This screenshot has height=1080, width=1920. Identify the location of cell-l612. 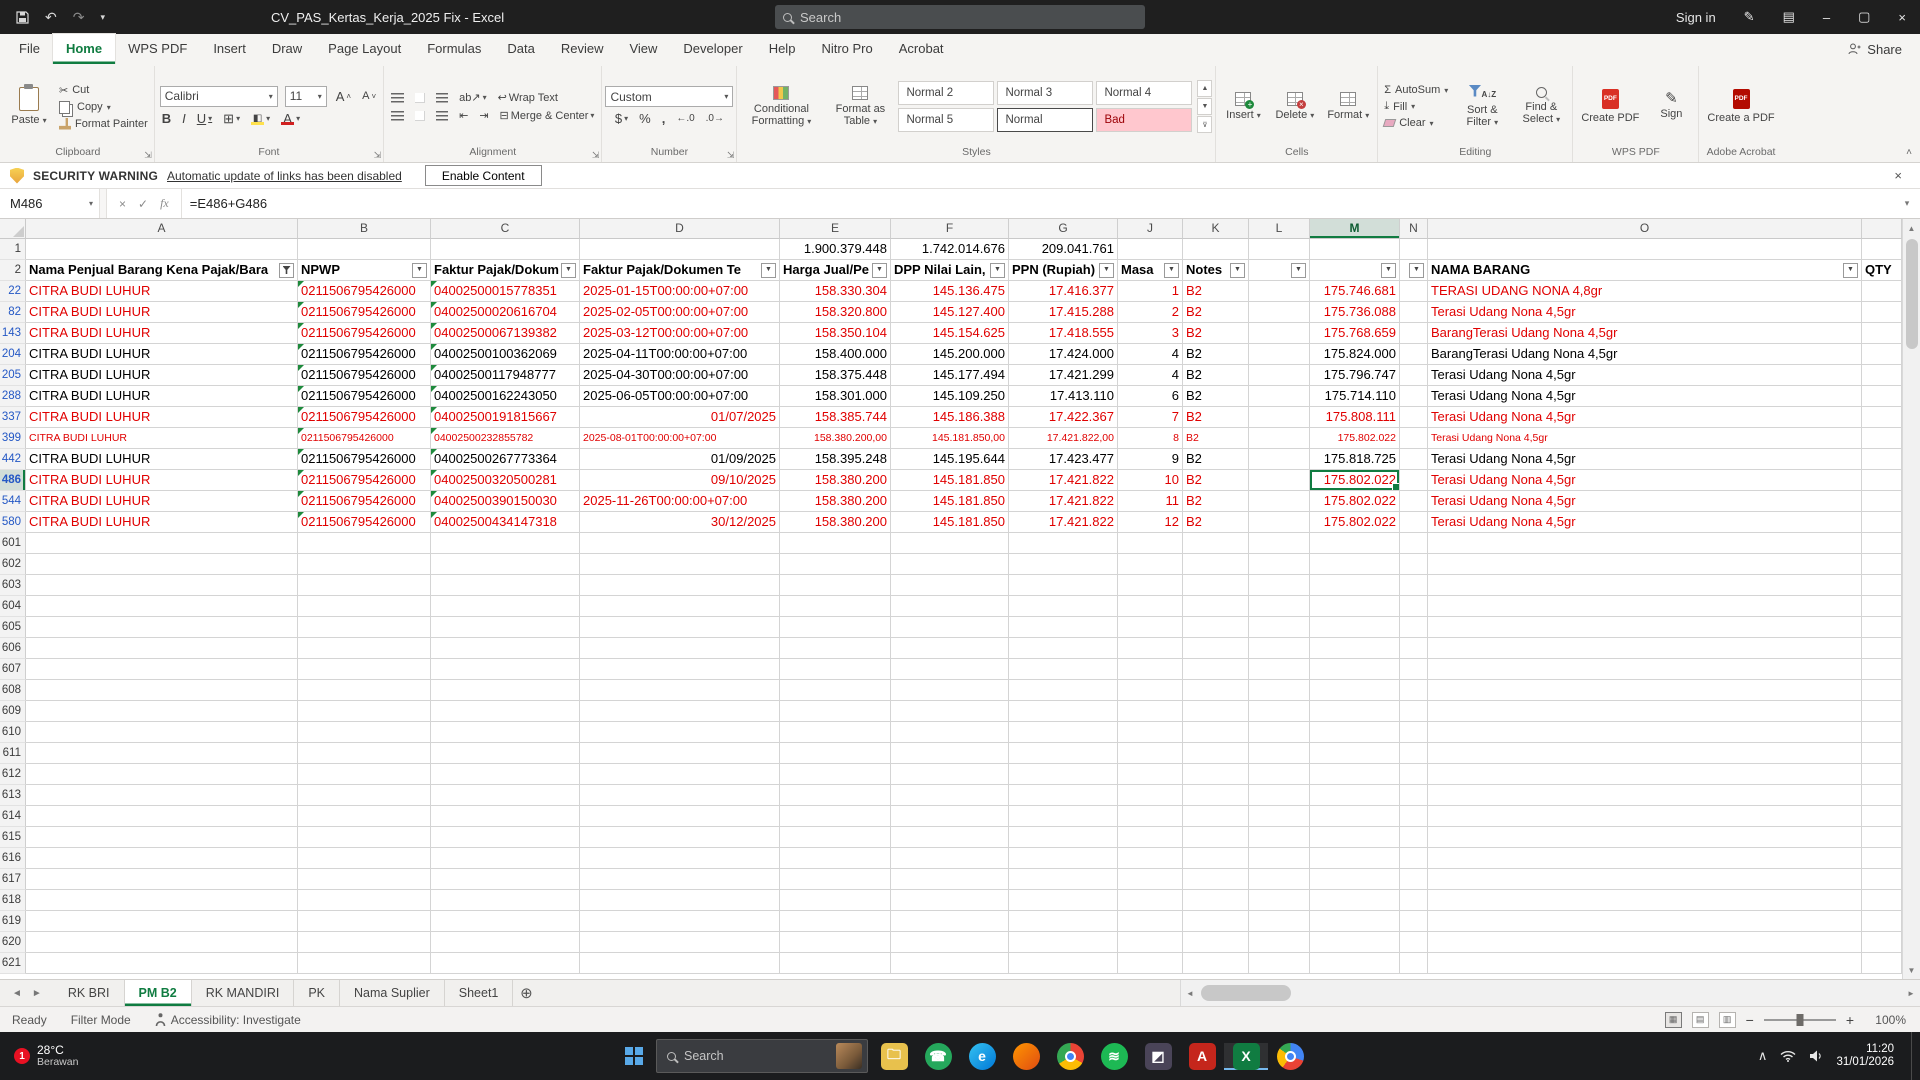
(1279, 774).